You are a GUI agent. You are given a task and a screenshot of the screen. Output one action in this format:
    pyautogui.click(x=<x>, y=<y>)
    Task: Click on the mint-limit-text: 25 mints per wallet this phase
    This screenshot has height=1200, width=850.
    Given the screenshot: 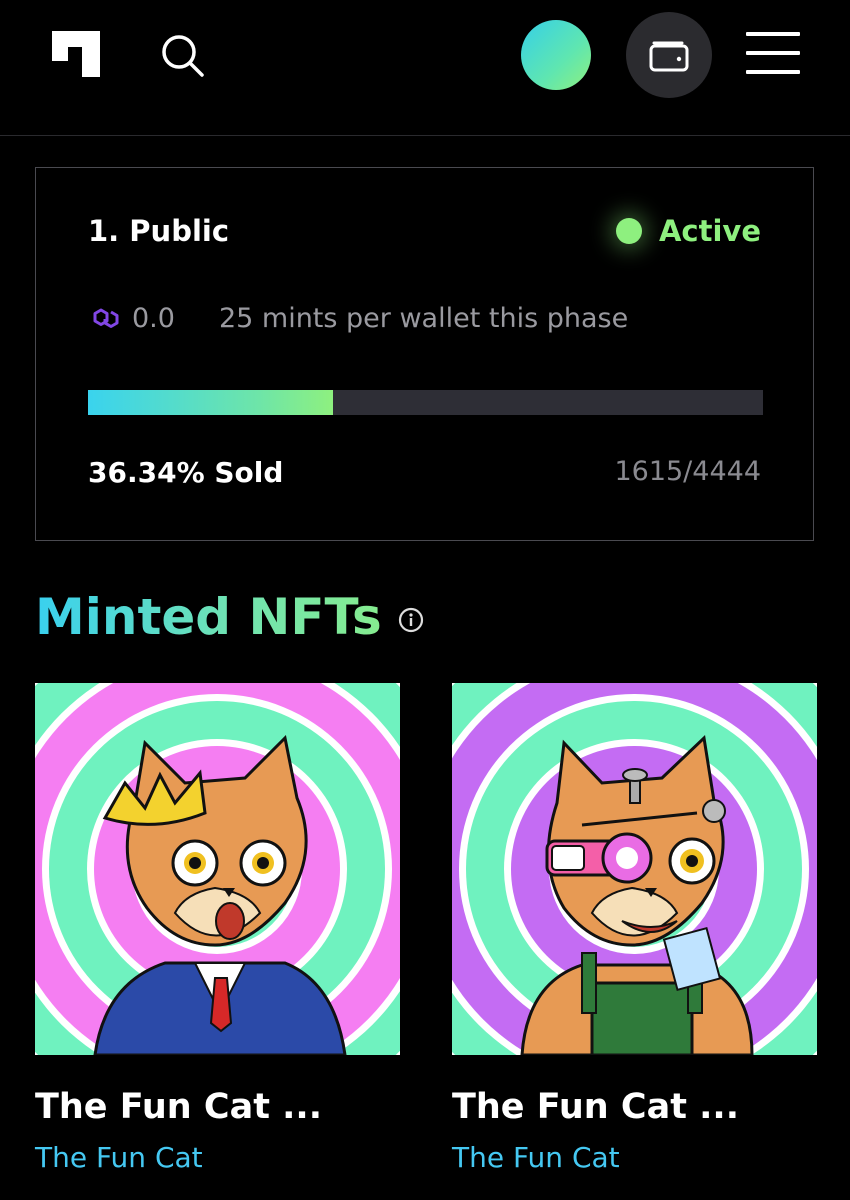 What is the action you would take?
    pyautogui.click(x=423, y=318)
    